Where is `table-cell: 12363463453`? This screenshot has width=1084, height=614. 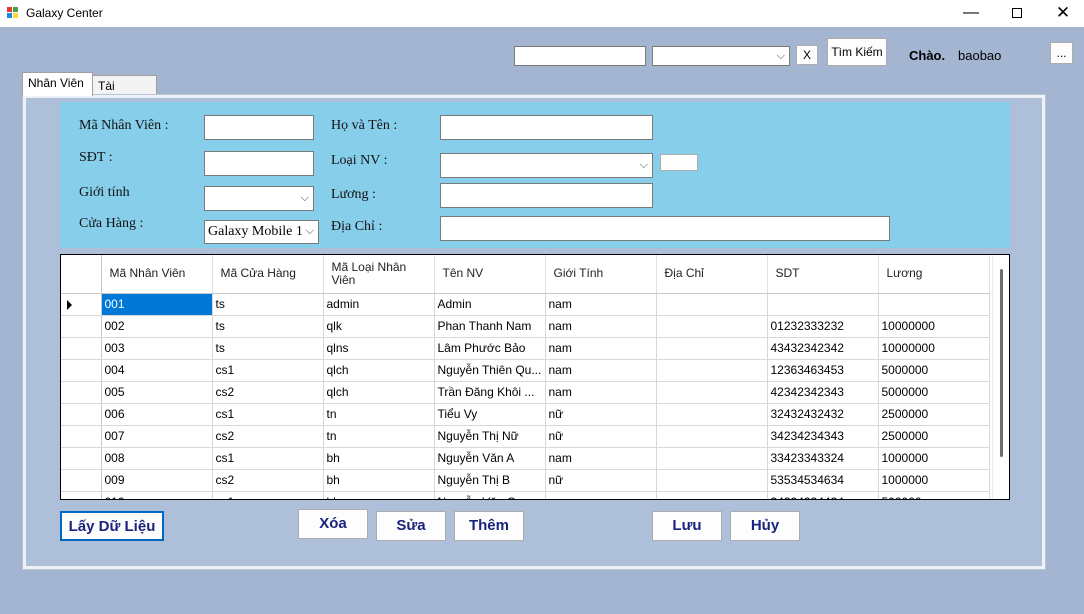
table-cell: 12363463453 is located at coordinates (823, 370).